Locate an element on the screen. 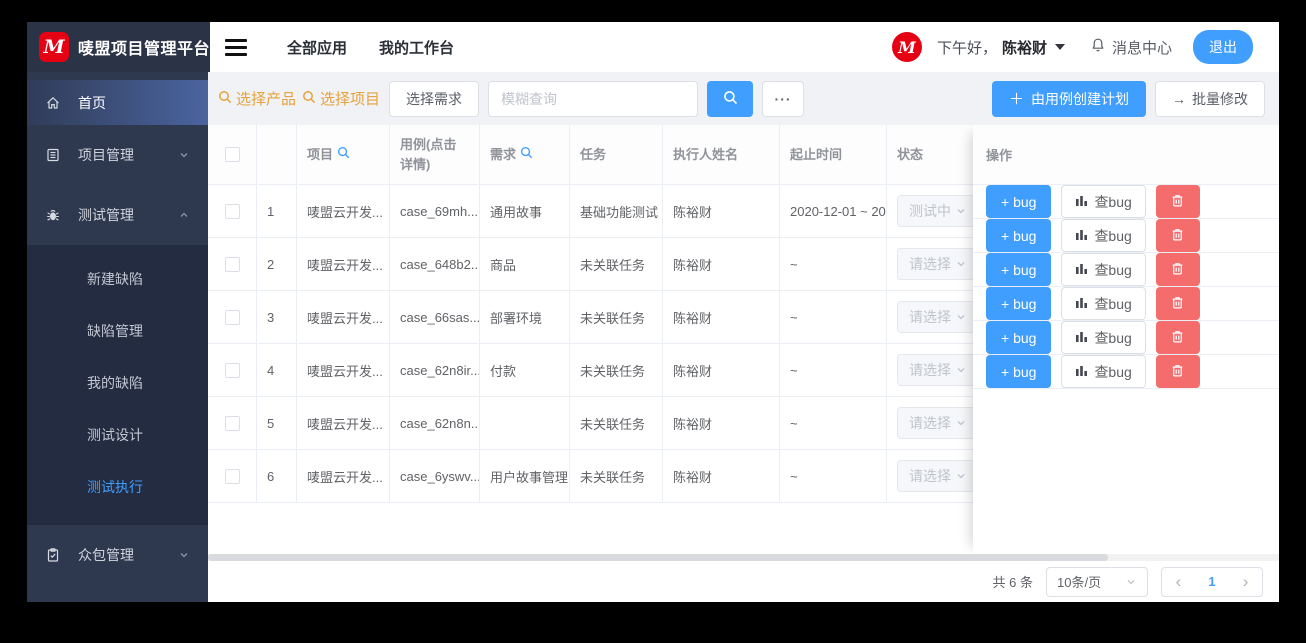 This screenshot has width=1306, height=643. user-area: M 下午好， 陈裕财 消息中心 退出 is located at coordinates (1085, 47).